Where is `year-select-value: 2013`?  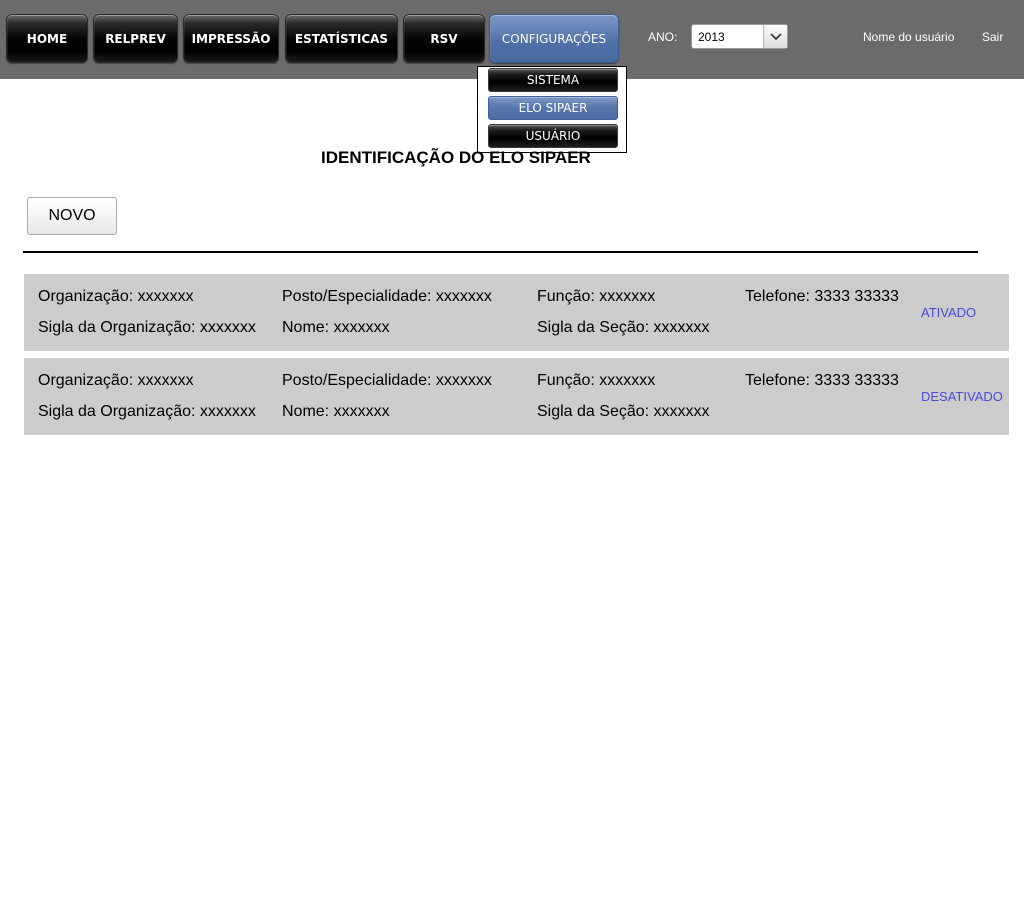 year-select-value: 2013 is located at coordinates (711, 37).